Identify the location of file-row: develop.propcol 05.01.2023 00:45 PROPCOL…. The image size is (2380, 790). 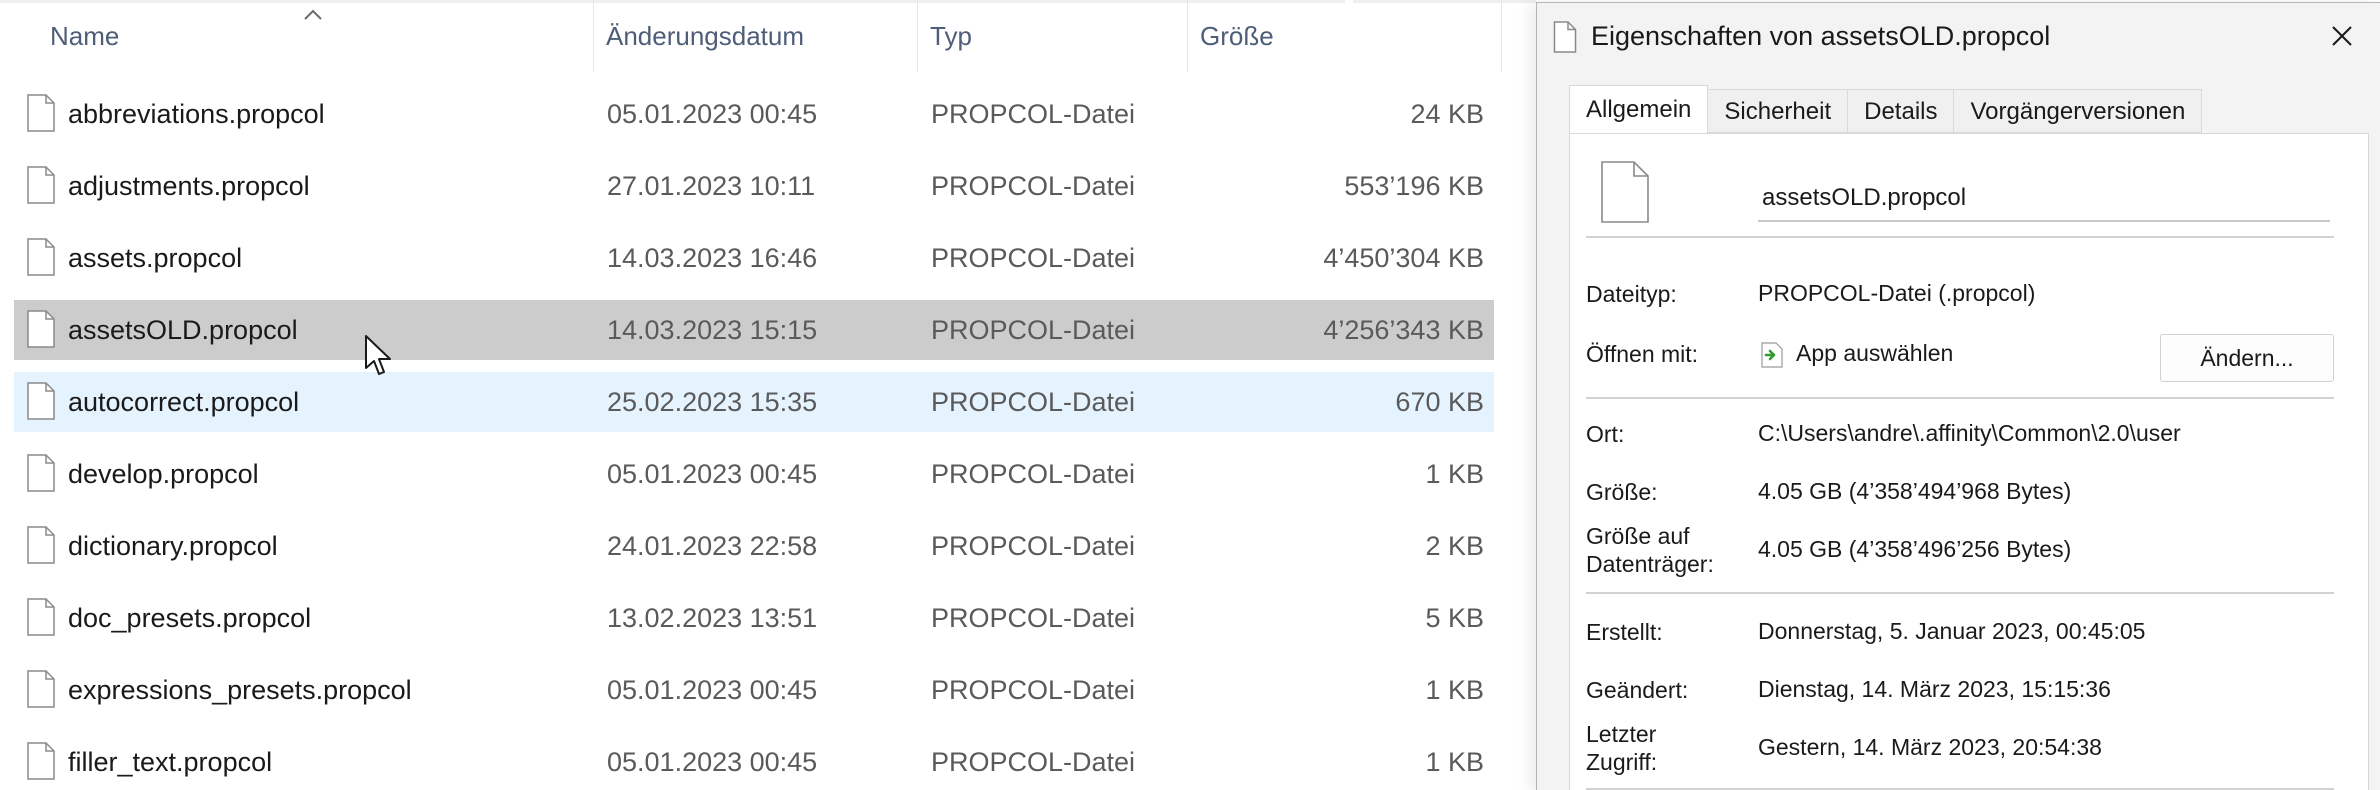
(754, 474).